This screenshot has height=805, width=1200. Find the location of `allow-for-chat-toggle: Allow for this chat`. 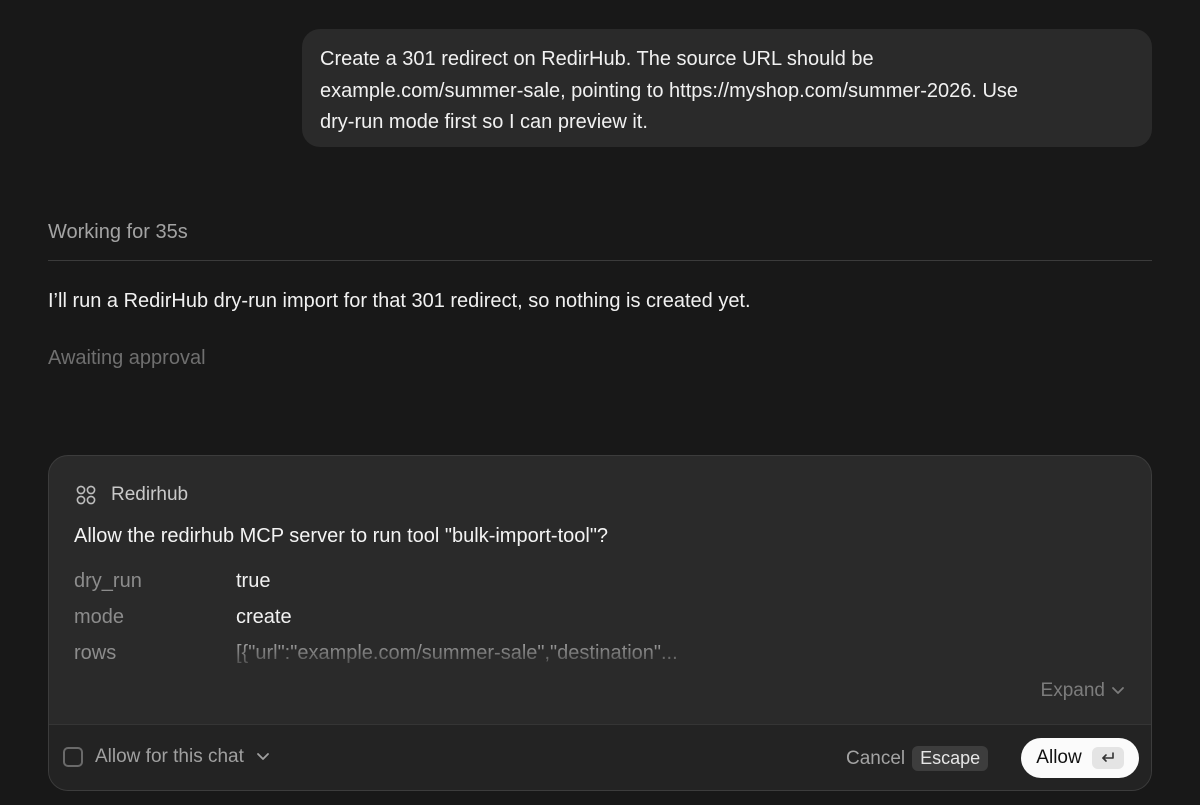

allow-for-chat-toggle: Allow for this chat is located at coordinates (166, 757).